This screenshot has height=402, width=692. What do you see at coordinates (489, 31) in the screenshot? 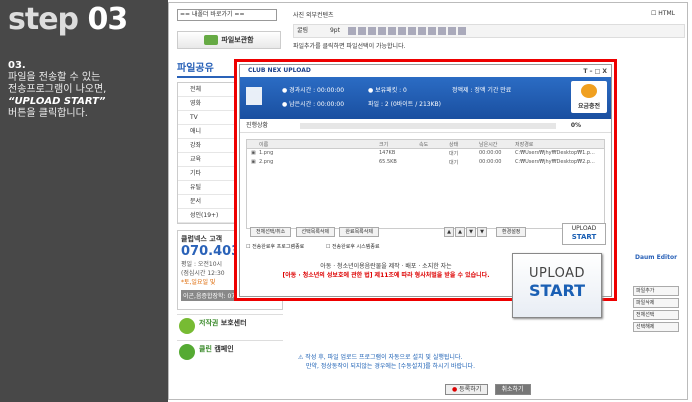
I see `editor-toolbar-2: 굴림 9pt` at bounding box center [489, 31].